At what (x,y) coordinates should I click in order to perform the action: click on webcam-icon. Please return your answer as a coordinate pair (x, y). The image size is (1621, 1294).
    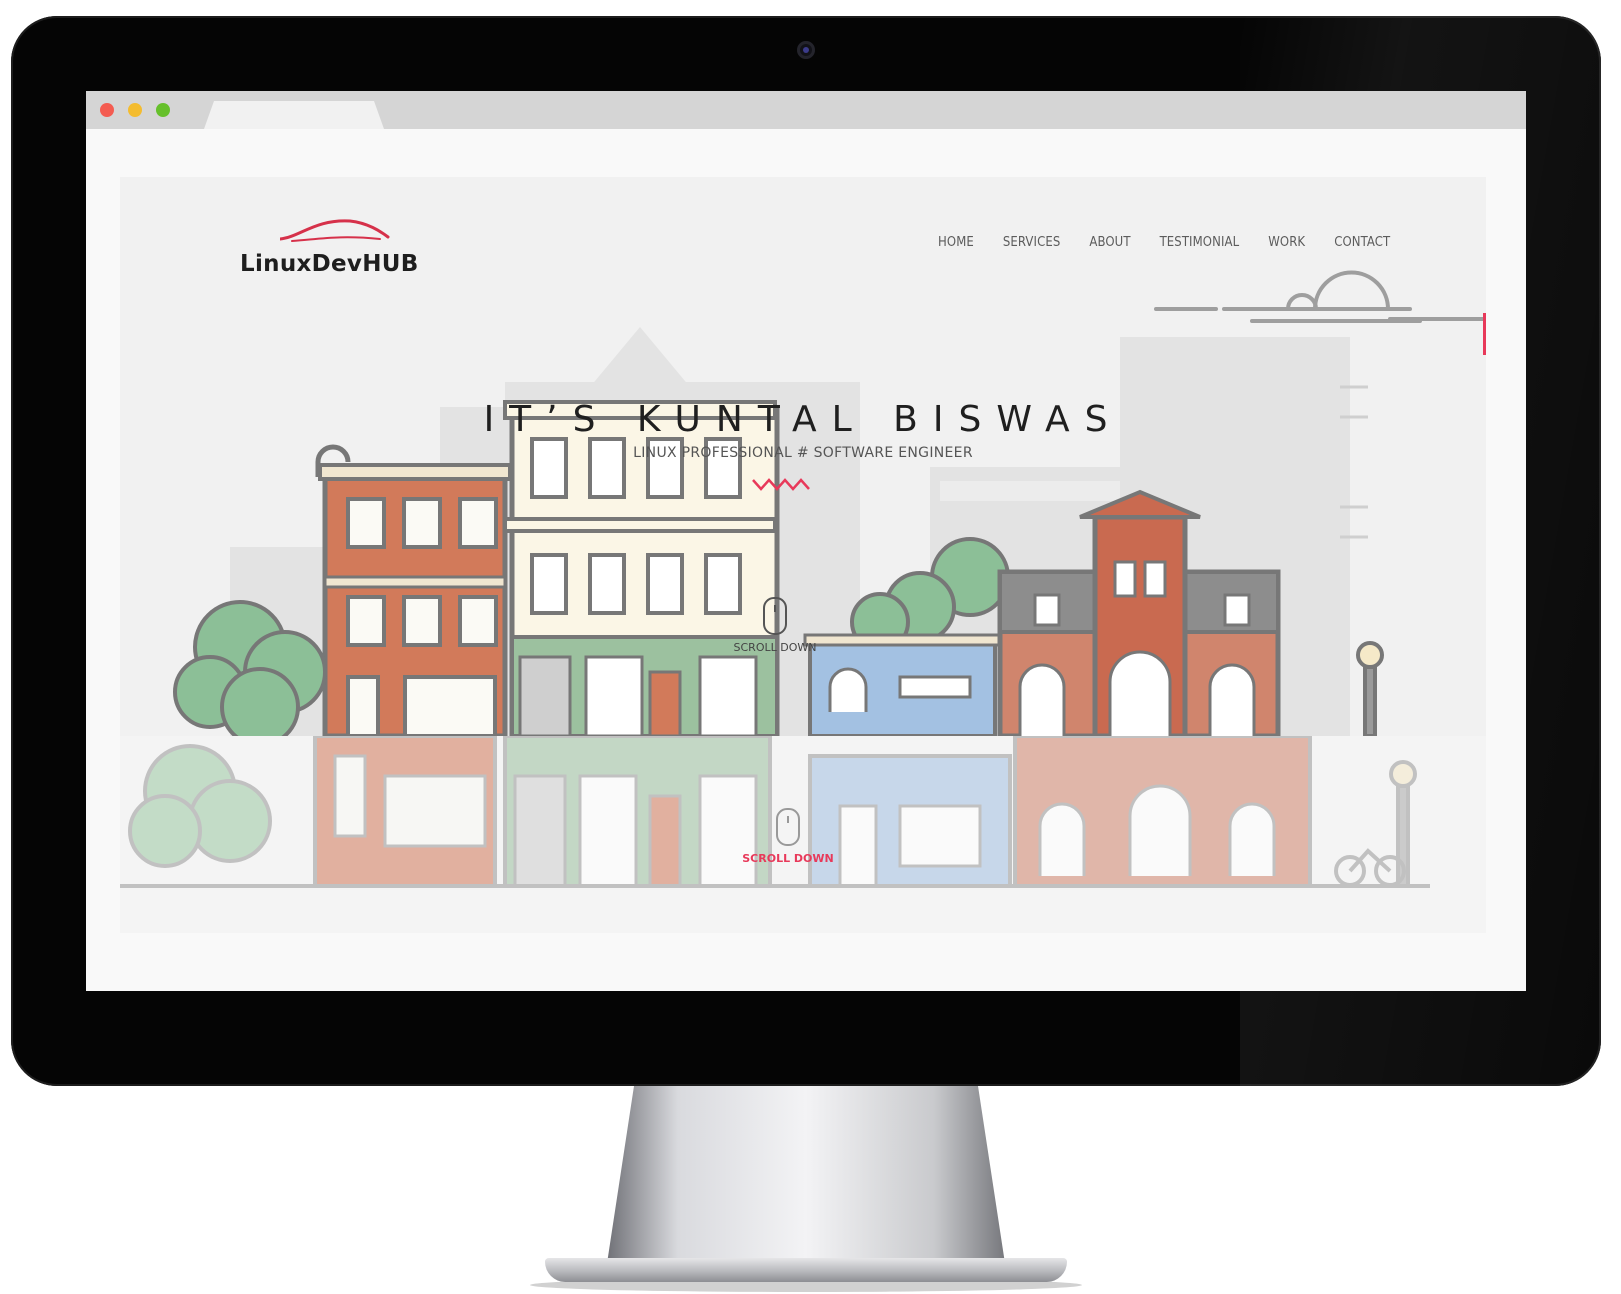
    Looking at the image, I should click on (806, 50).